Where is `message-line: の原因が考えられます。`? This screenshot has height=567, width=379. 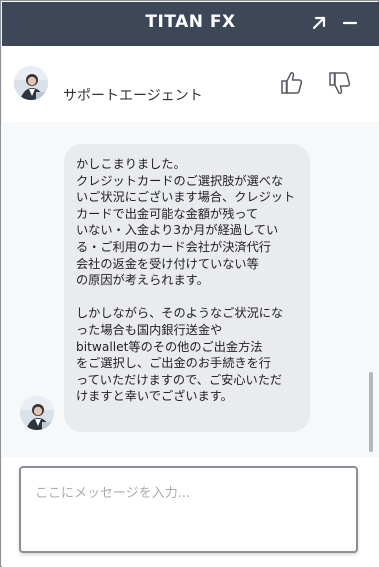
message-line: の原因が考えられます。 is located at coordinates (142, 280).